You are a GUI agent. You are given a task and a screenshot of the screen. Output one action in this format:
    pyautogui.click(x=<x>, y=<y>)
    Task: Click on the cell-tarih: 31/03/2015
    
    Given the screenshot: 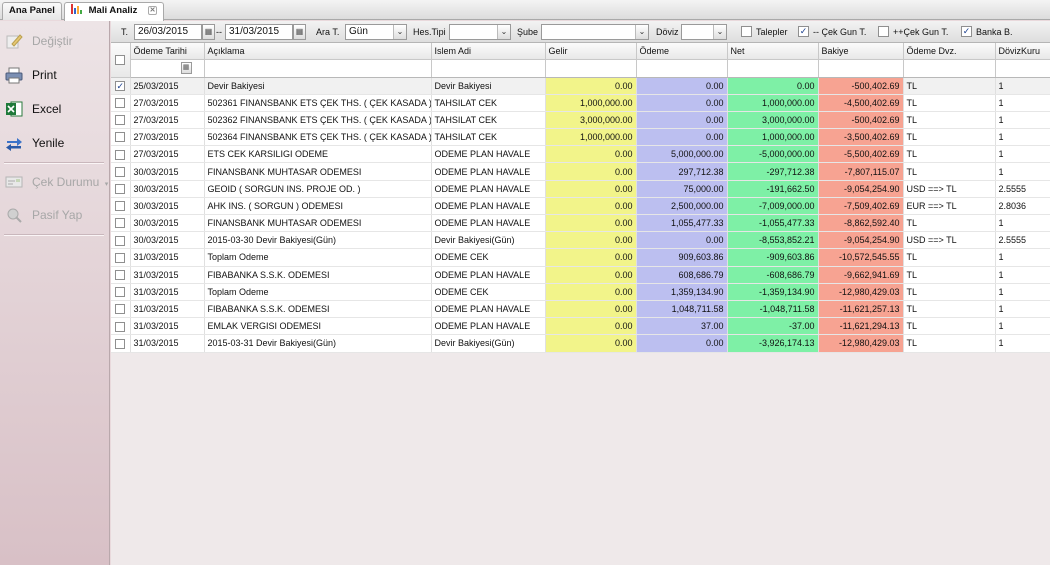 What is the action you would take?
    pyautogui.click(x=167, y=292)
    